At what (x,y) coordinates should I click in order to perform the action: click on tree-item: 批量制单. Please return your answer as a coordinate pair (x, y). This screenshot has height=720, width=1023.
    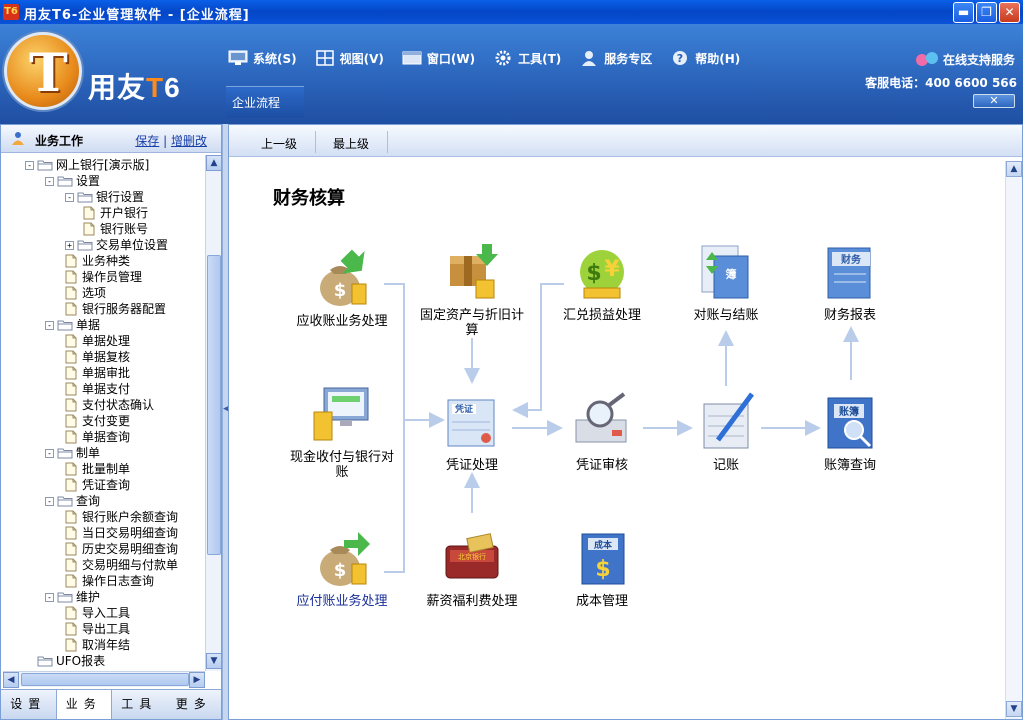
    Looking at the image, I should click on (97, 469).